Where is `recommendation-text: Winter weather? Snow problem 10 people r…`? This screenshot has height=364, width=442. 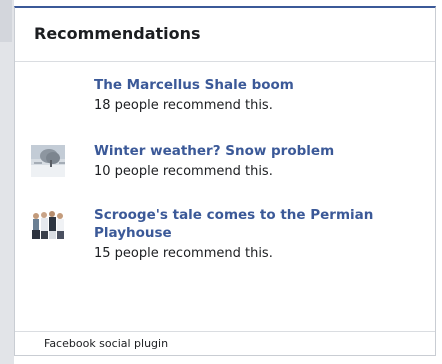
recommendation-text: Winter weather? Snow problem 10 people r… is located at coordinates (254, 161).